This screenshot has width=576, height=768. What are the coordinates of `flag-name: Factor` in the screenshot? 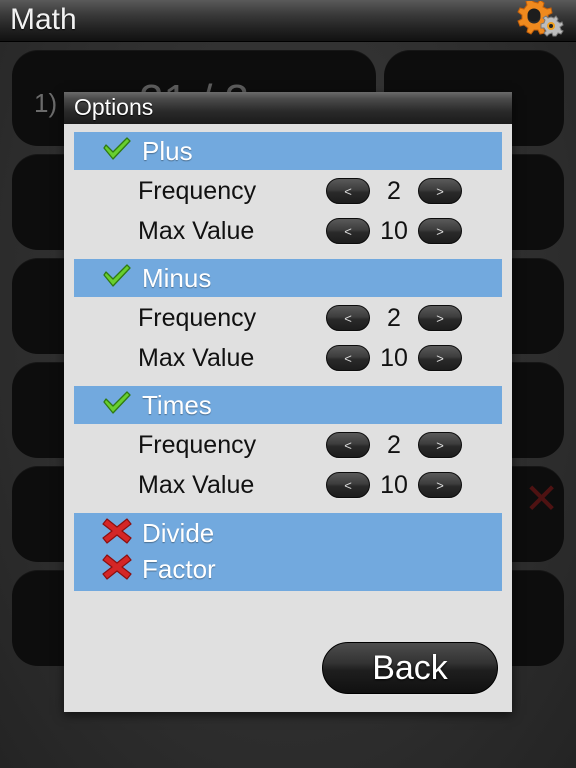 It's located at (179, 568).